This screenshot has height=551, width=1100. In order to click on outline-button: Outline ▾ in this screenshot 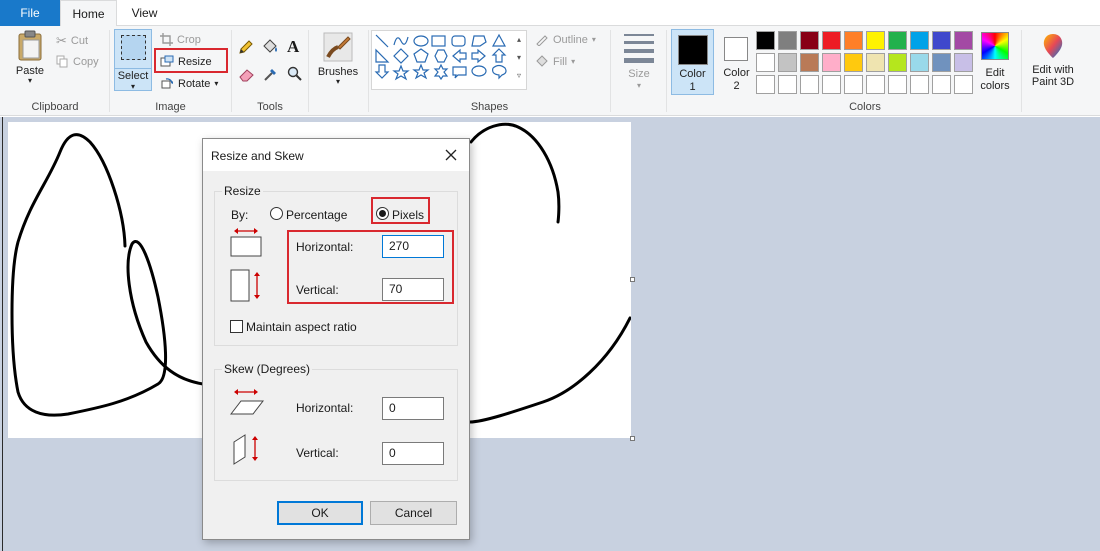, I will do `click(565, 39)`.